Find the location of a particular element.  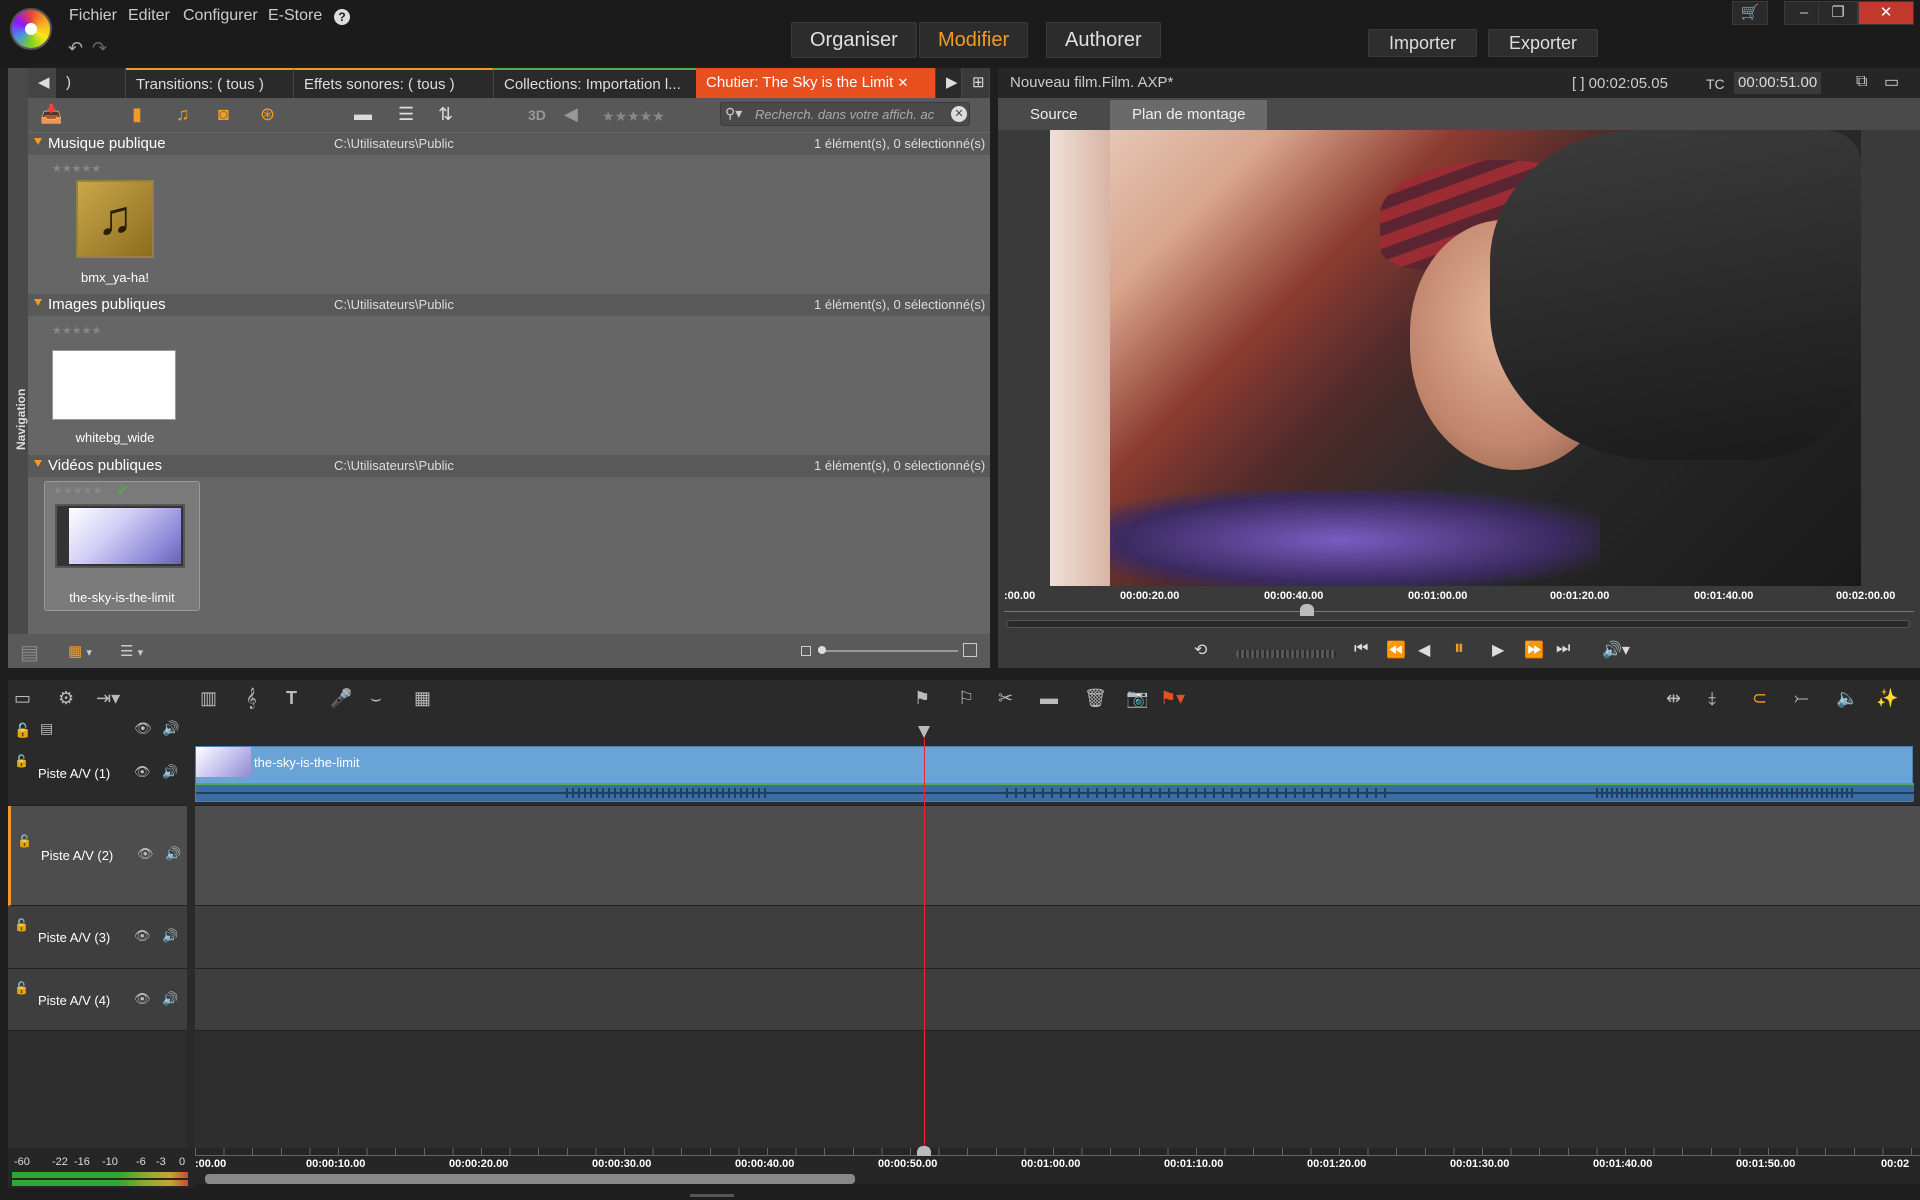

marker-in-icon: ⚑ is located at coordinates (922, 698).